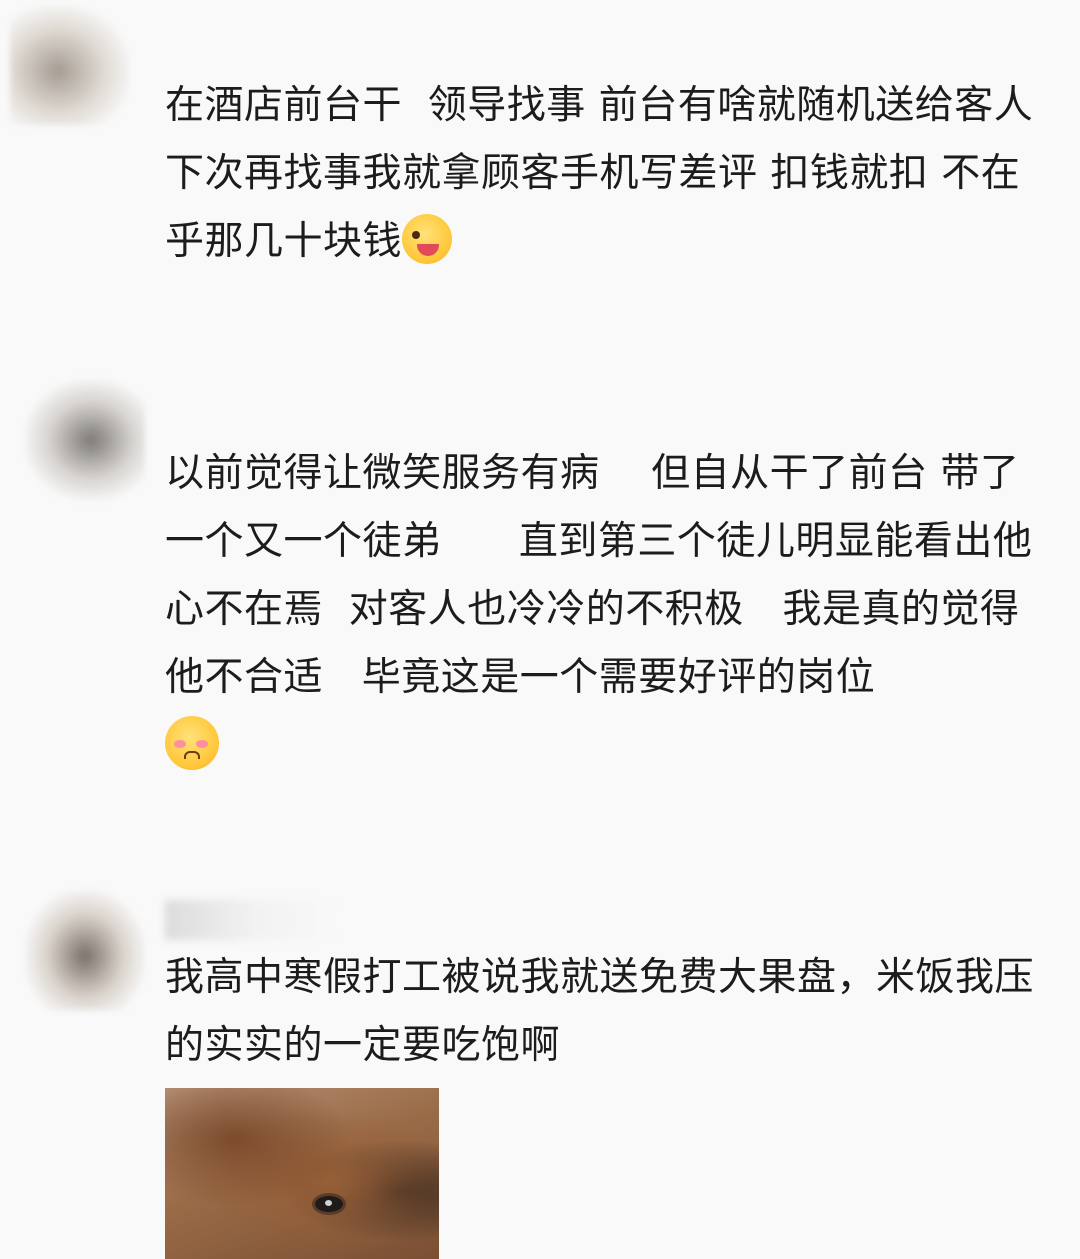  Describe the element at coordinates (302, 1173) in the screenshot. I see `dog-photo-image` at that location.